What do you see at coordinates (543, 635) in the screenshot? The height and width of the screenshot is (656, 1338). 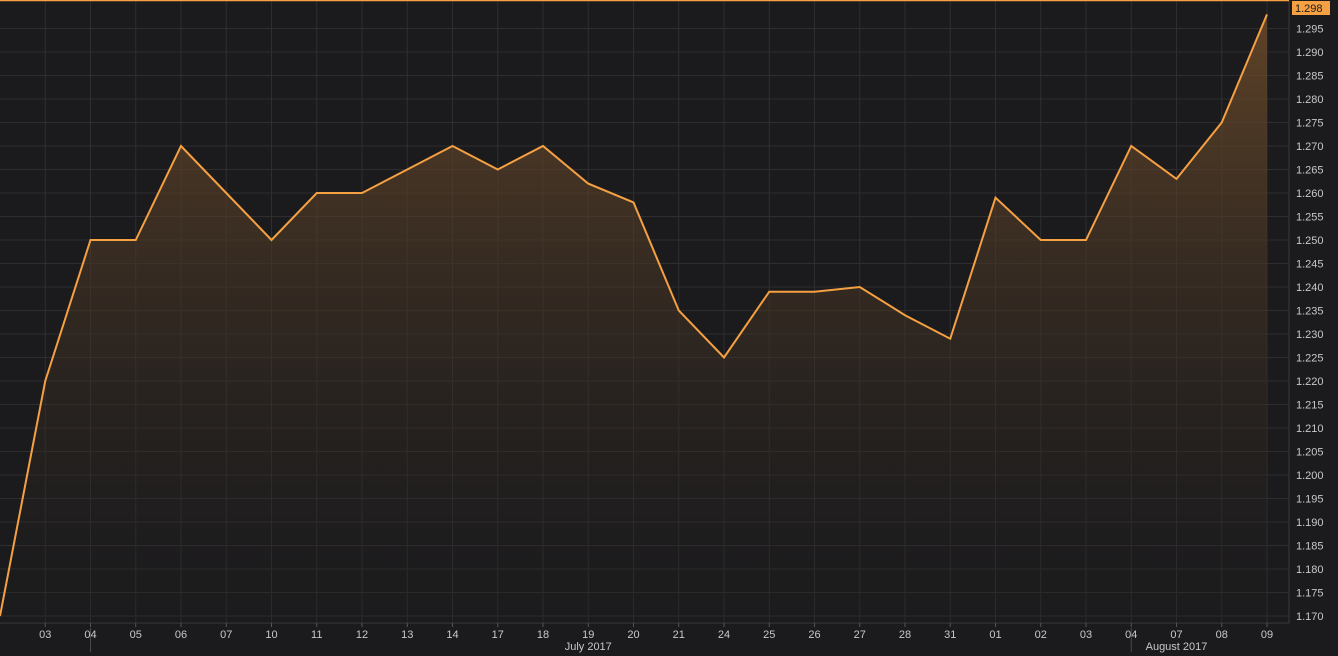 I see `x-tick-label: 18` at bounding box center [543, 635].